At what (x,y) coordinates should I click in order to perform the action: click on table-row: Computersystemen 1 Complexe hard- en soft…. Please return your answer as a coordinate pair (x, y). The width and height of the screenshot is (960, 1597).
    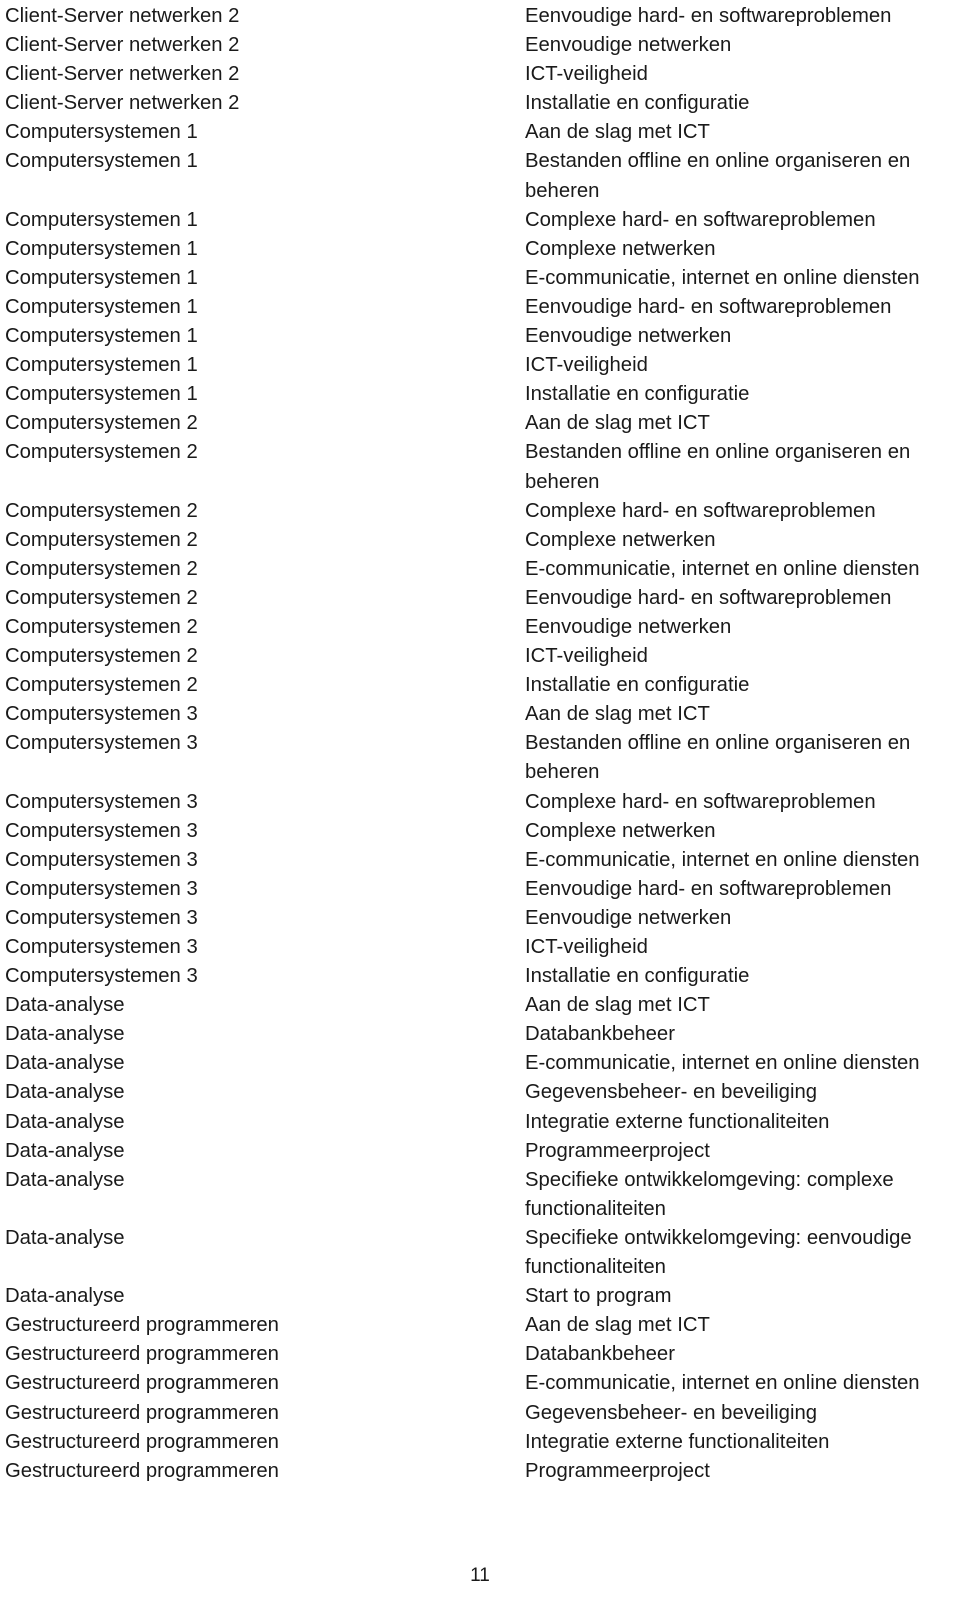
    Looking at the image, I should click on (480, 220).